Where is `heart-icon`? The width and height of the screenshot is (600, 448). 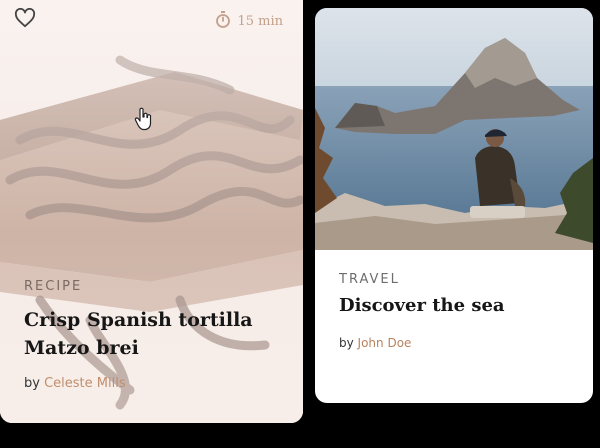
heart-icon is located at coordinates (25, 17).